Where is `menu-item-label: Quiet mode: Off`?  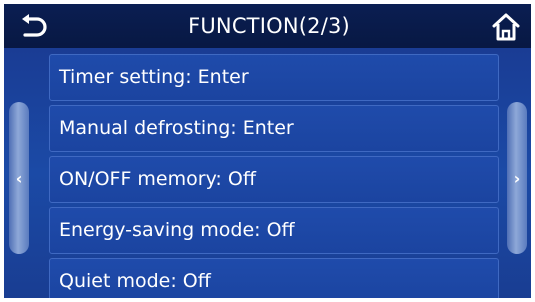 menu-item-label: Quiet mode: Off is located at coordinates (135, 281).